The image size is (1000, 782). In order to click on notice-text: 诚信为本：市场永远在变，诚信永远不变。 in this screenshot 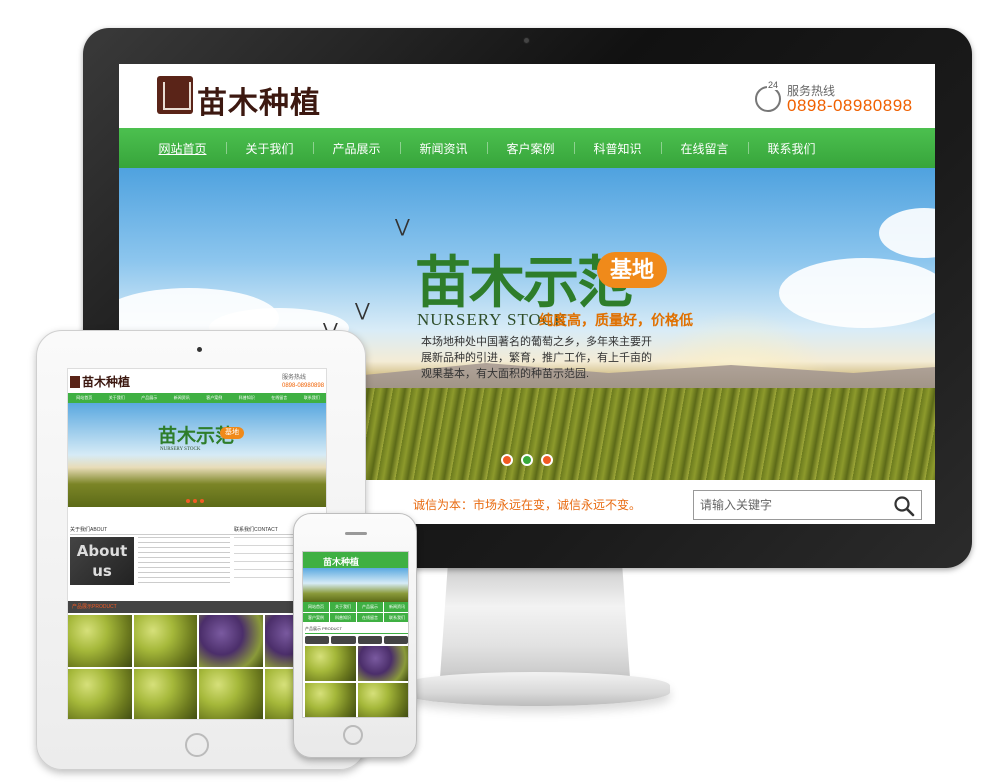, I will do `click(527, 505)`.